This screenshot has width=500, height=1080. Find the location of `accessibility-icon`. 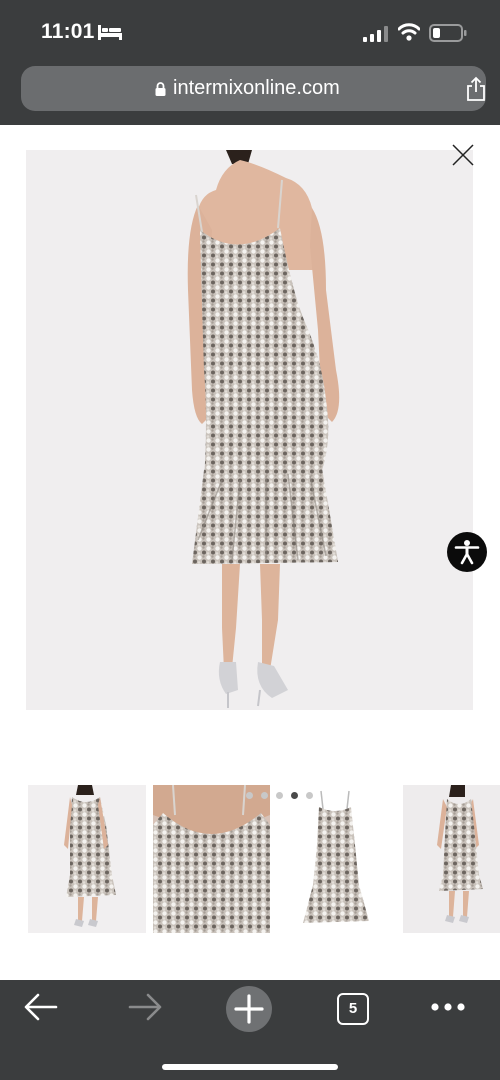

accessibility-icon is located at coordinates (467, 552).